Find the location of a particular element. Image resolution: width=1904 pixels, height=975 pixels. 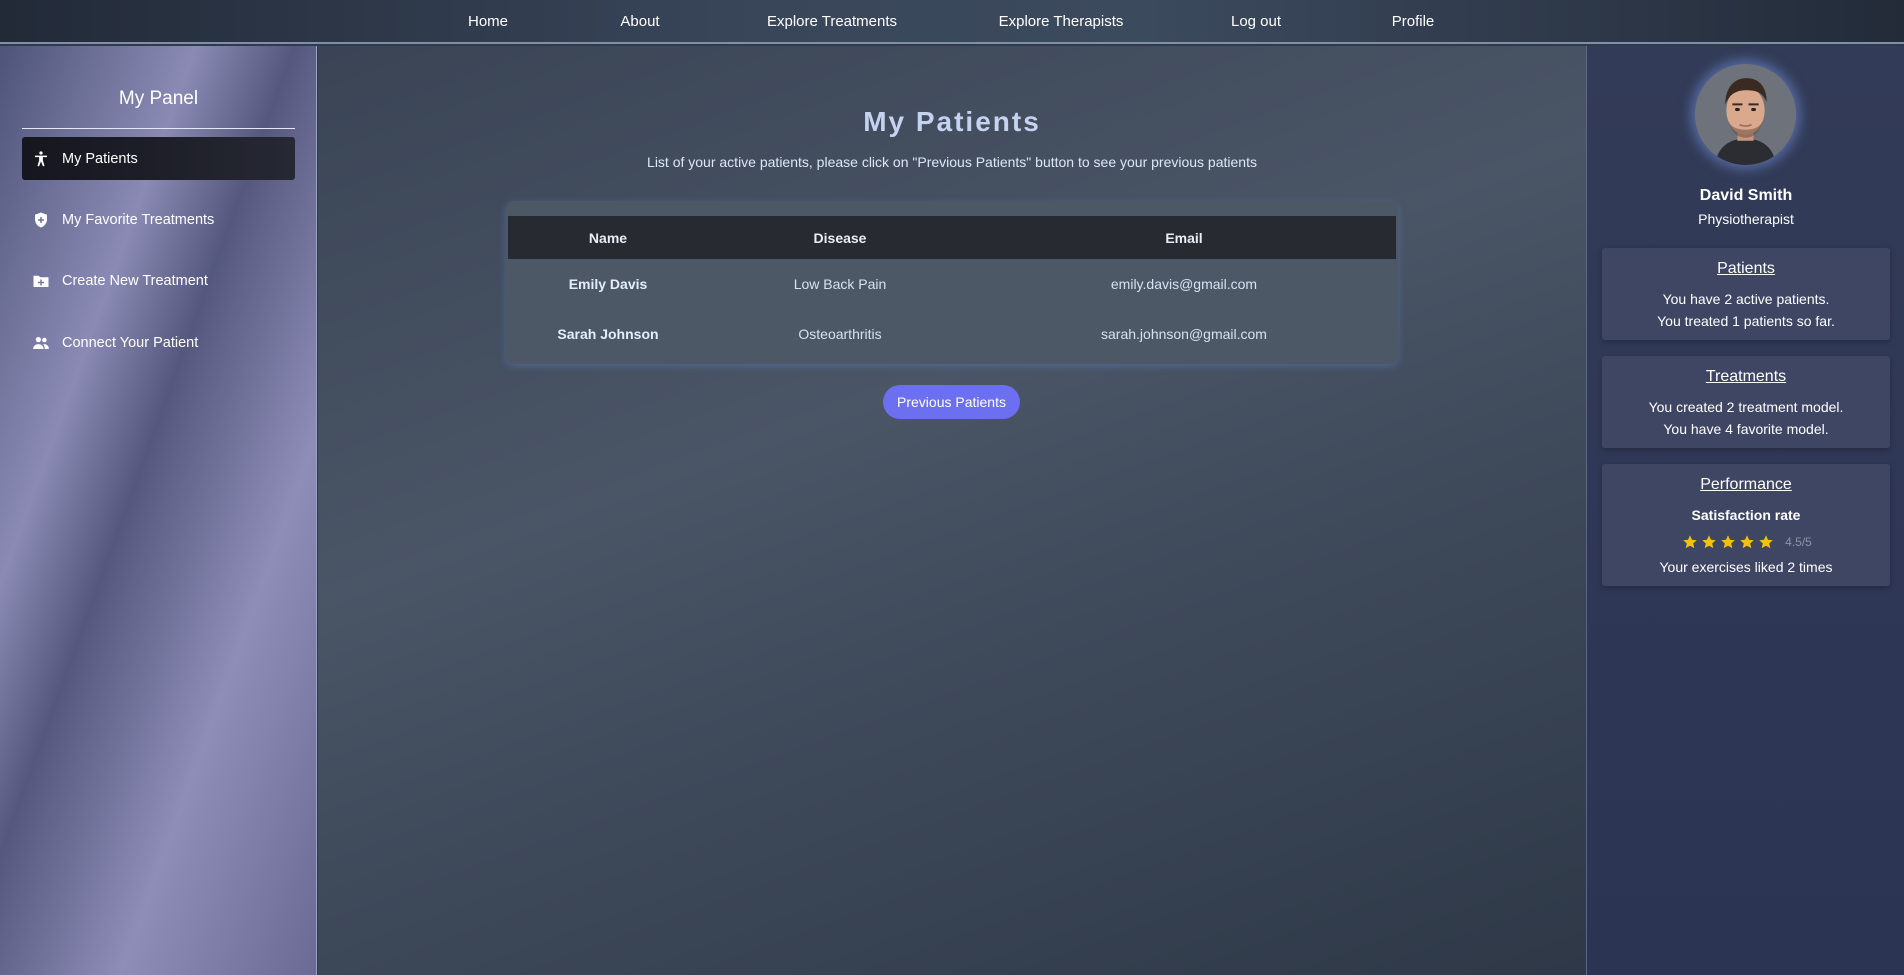

patients-card-title: Patients is located at coordinates (1746, 268).